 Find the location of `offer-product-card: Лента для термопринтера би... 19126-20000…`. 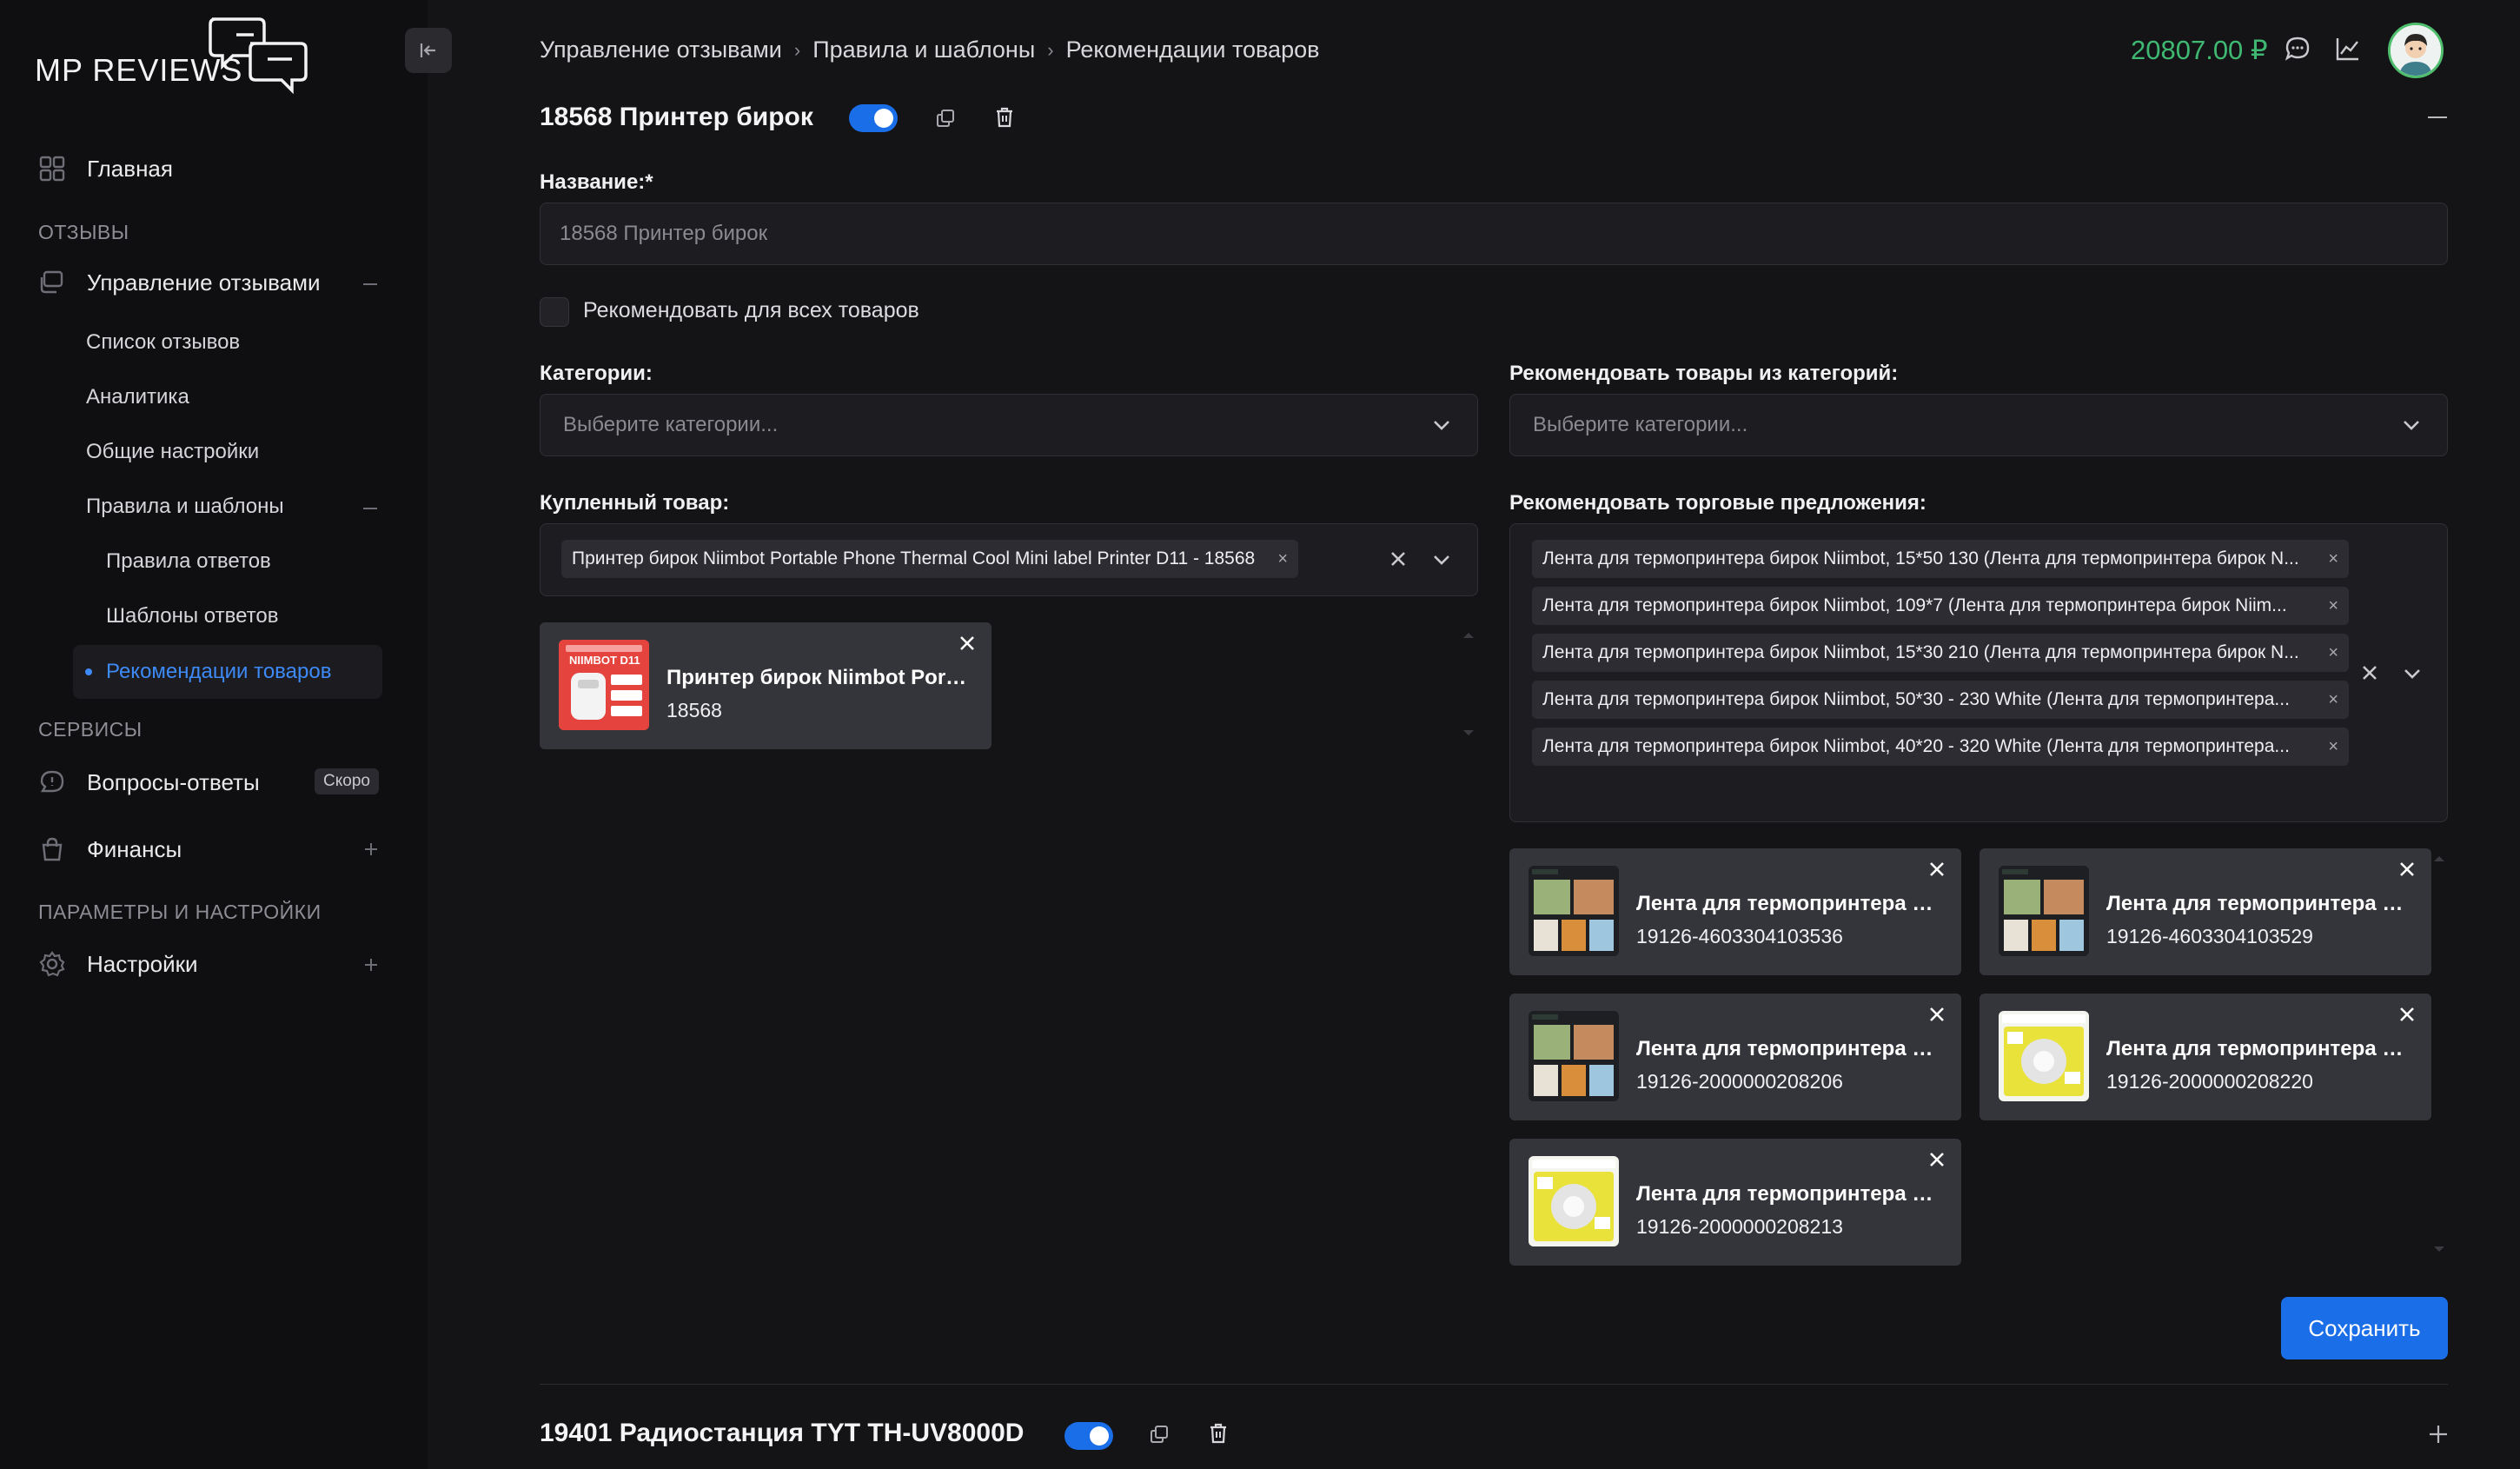

offer-product-card: Лента для термопринтера би... 19126-20000… is located at coordinates (1735, 1202).